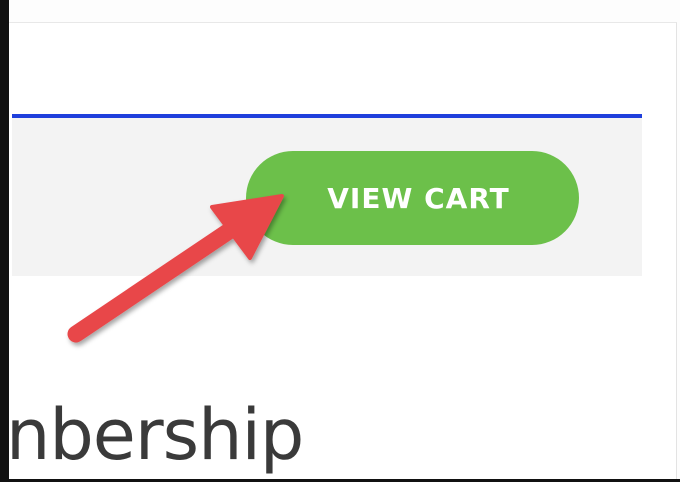 The image size is (680, 482). What do you see at coordinates (412, 198) in the screenshot?
I see `view-cart-button: VIEW CART` at bounding box center [412, 198].